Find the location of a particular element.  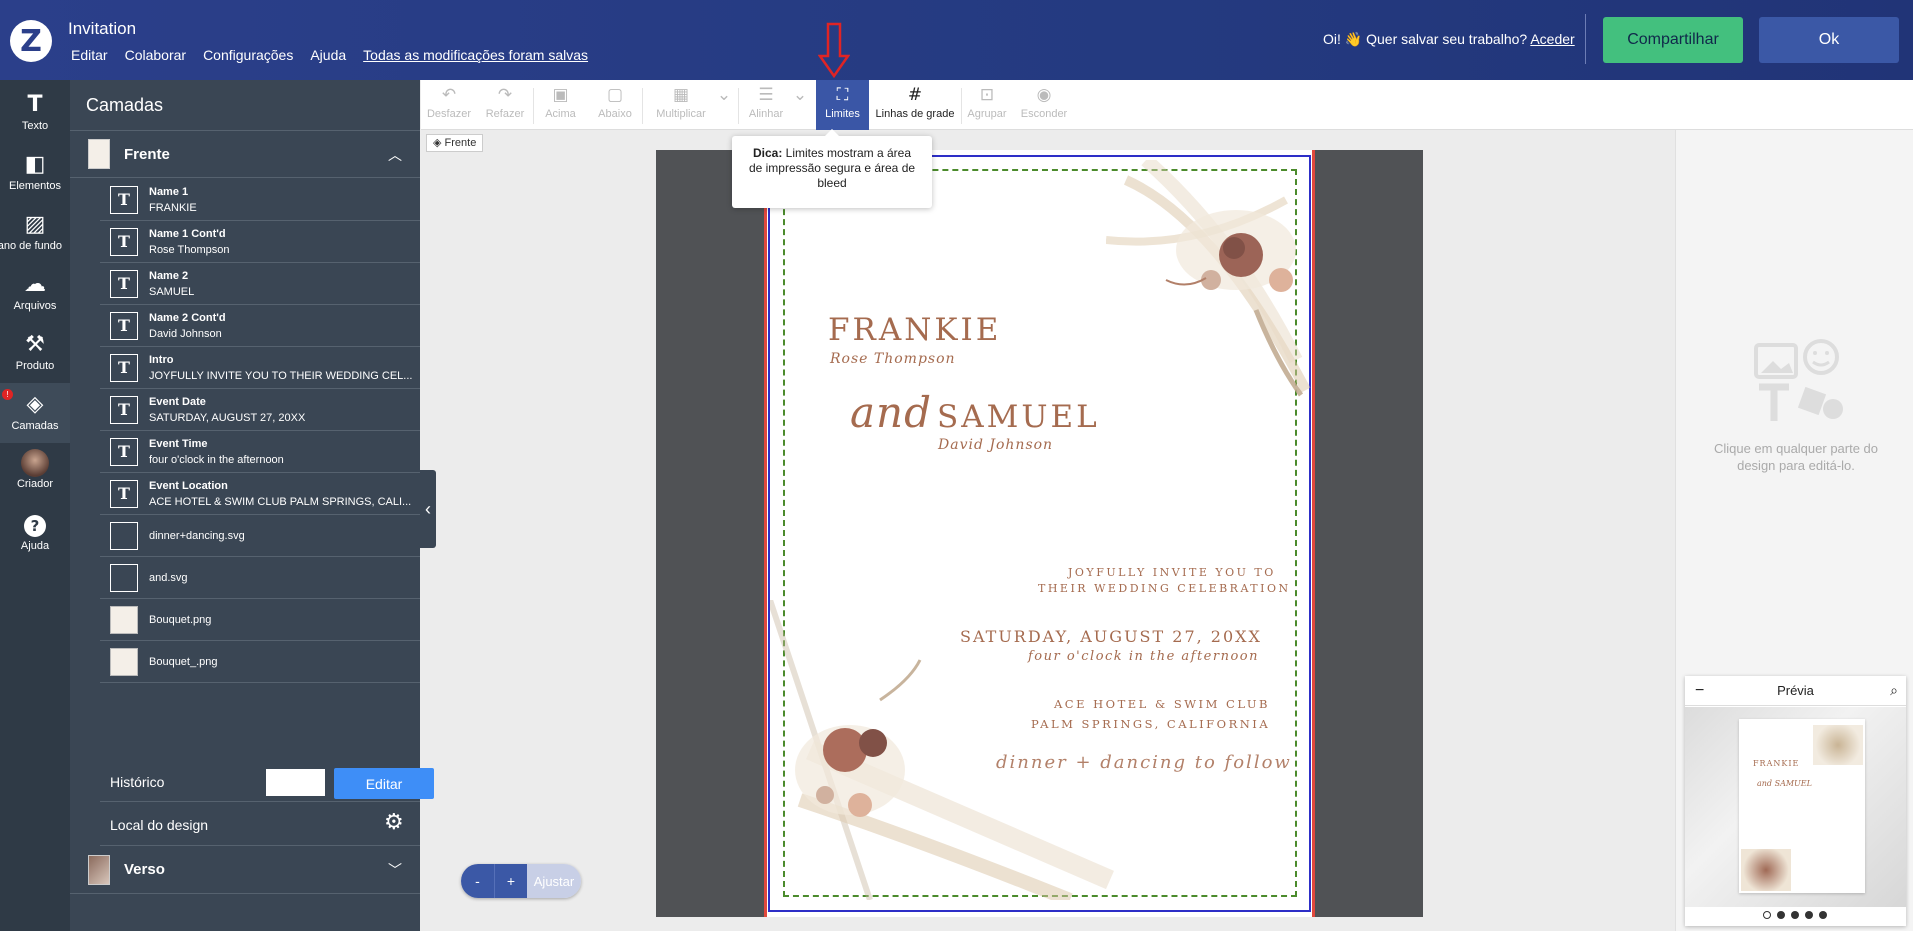

zazzle-logo-icon: Z is located at coordinates (31, 41).